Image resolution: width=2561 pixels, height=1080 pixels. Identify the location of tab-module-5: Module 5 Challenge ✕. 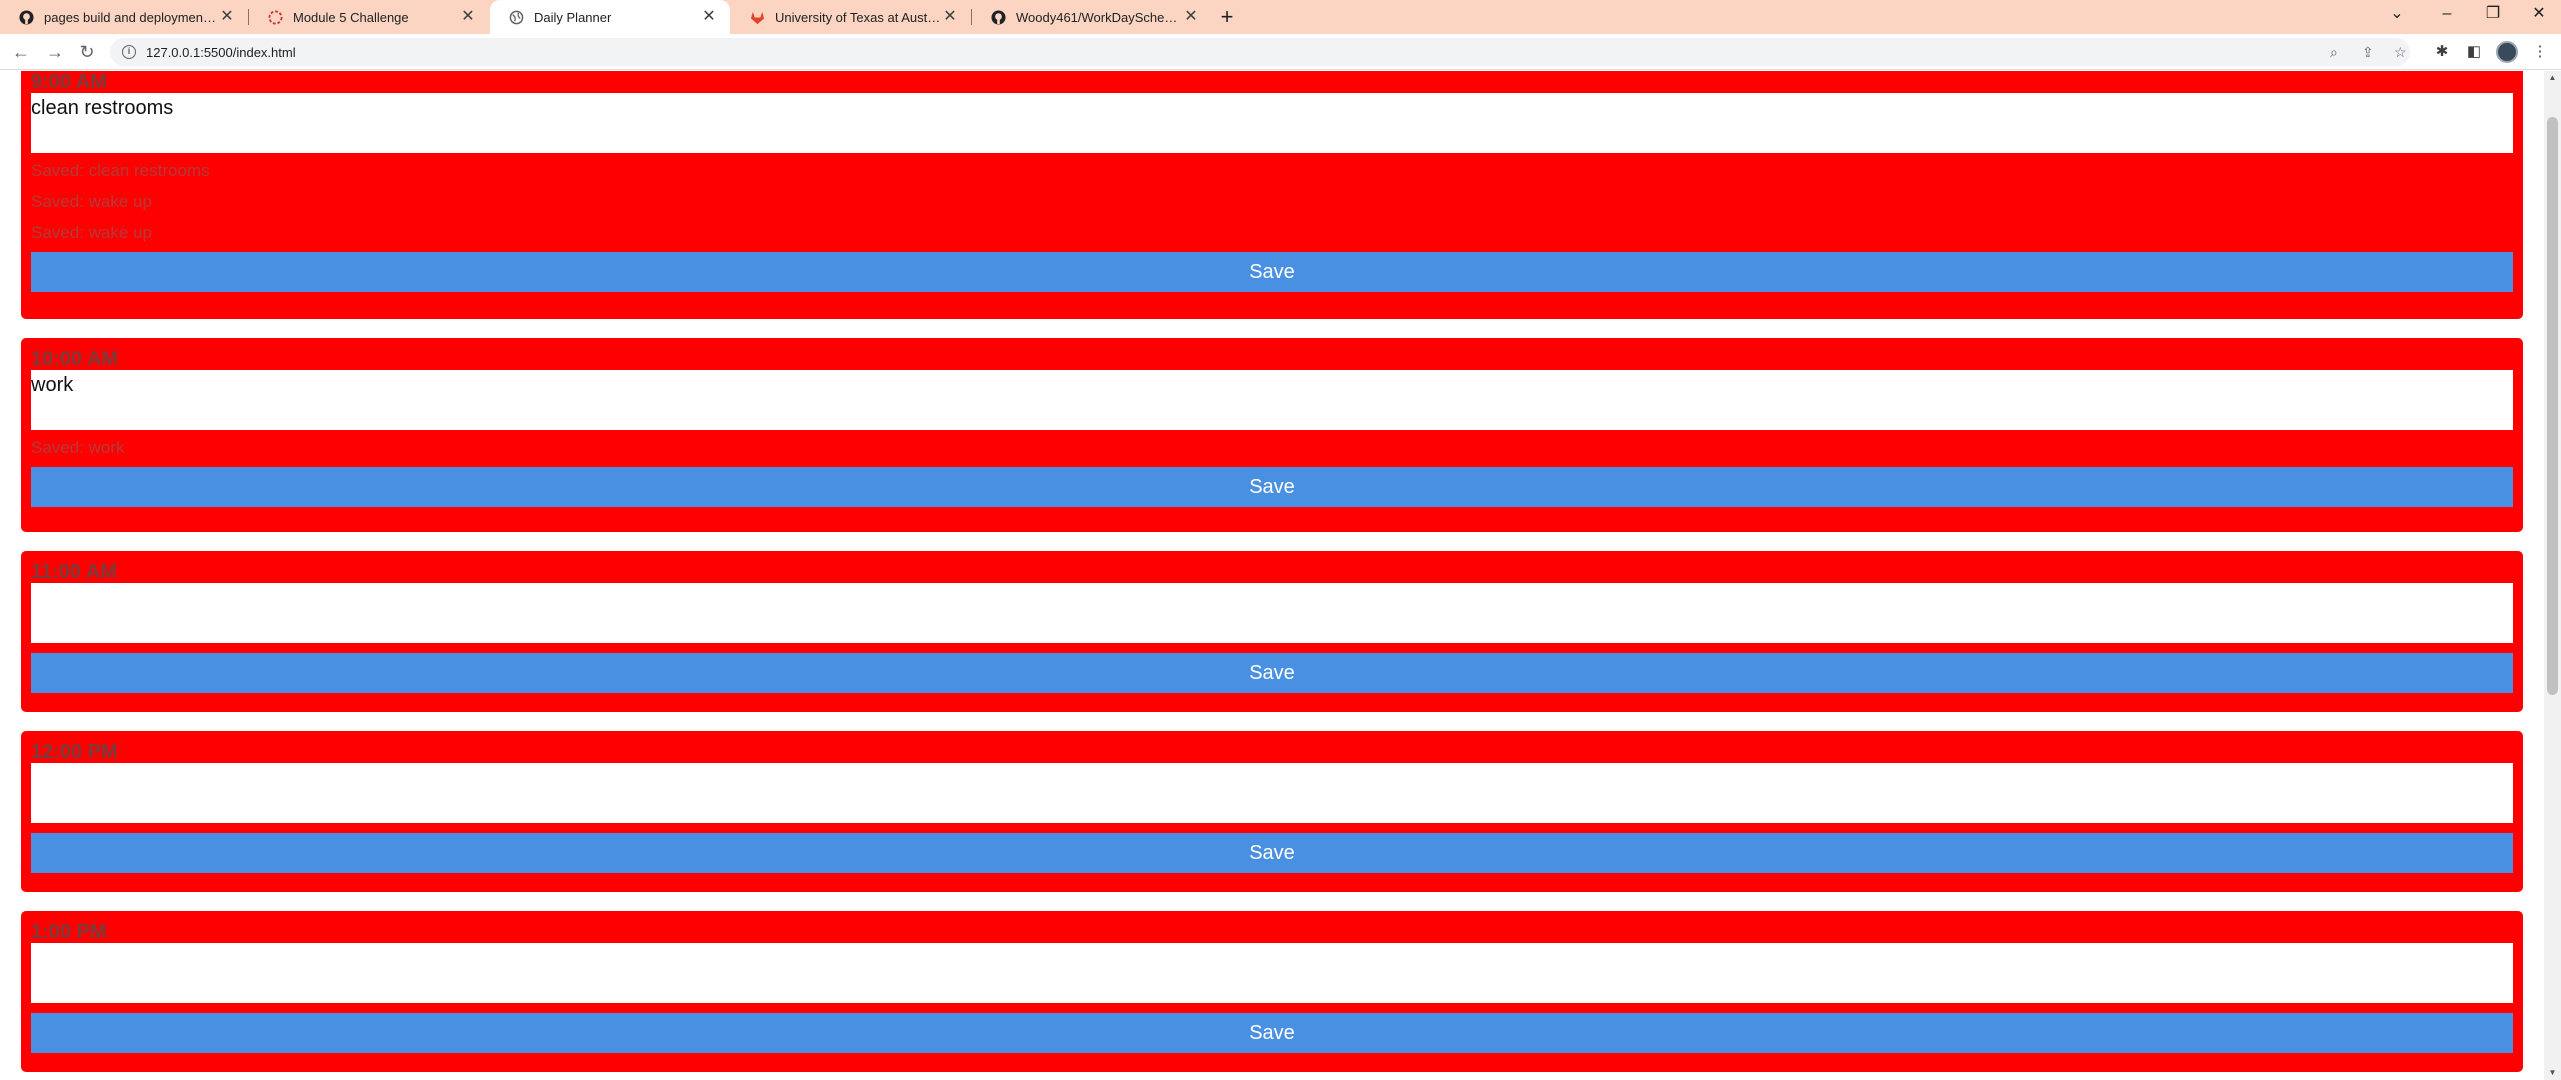
(369, 17).